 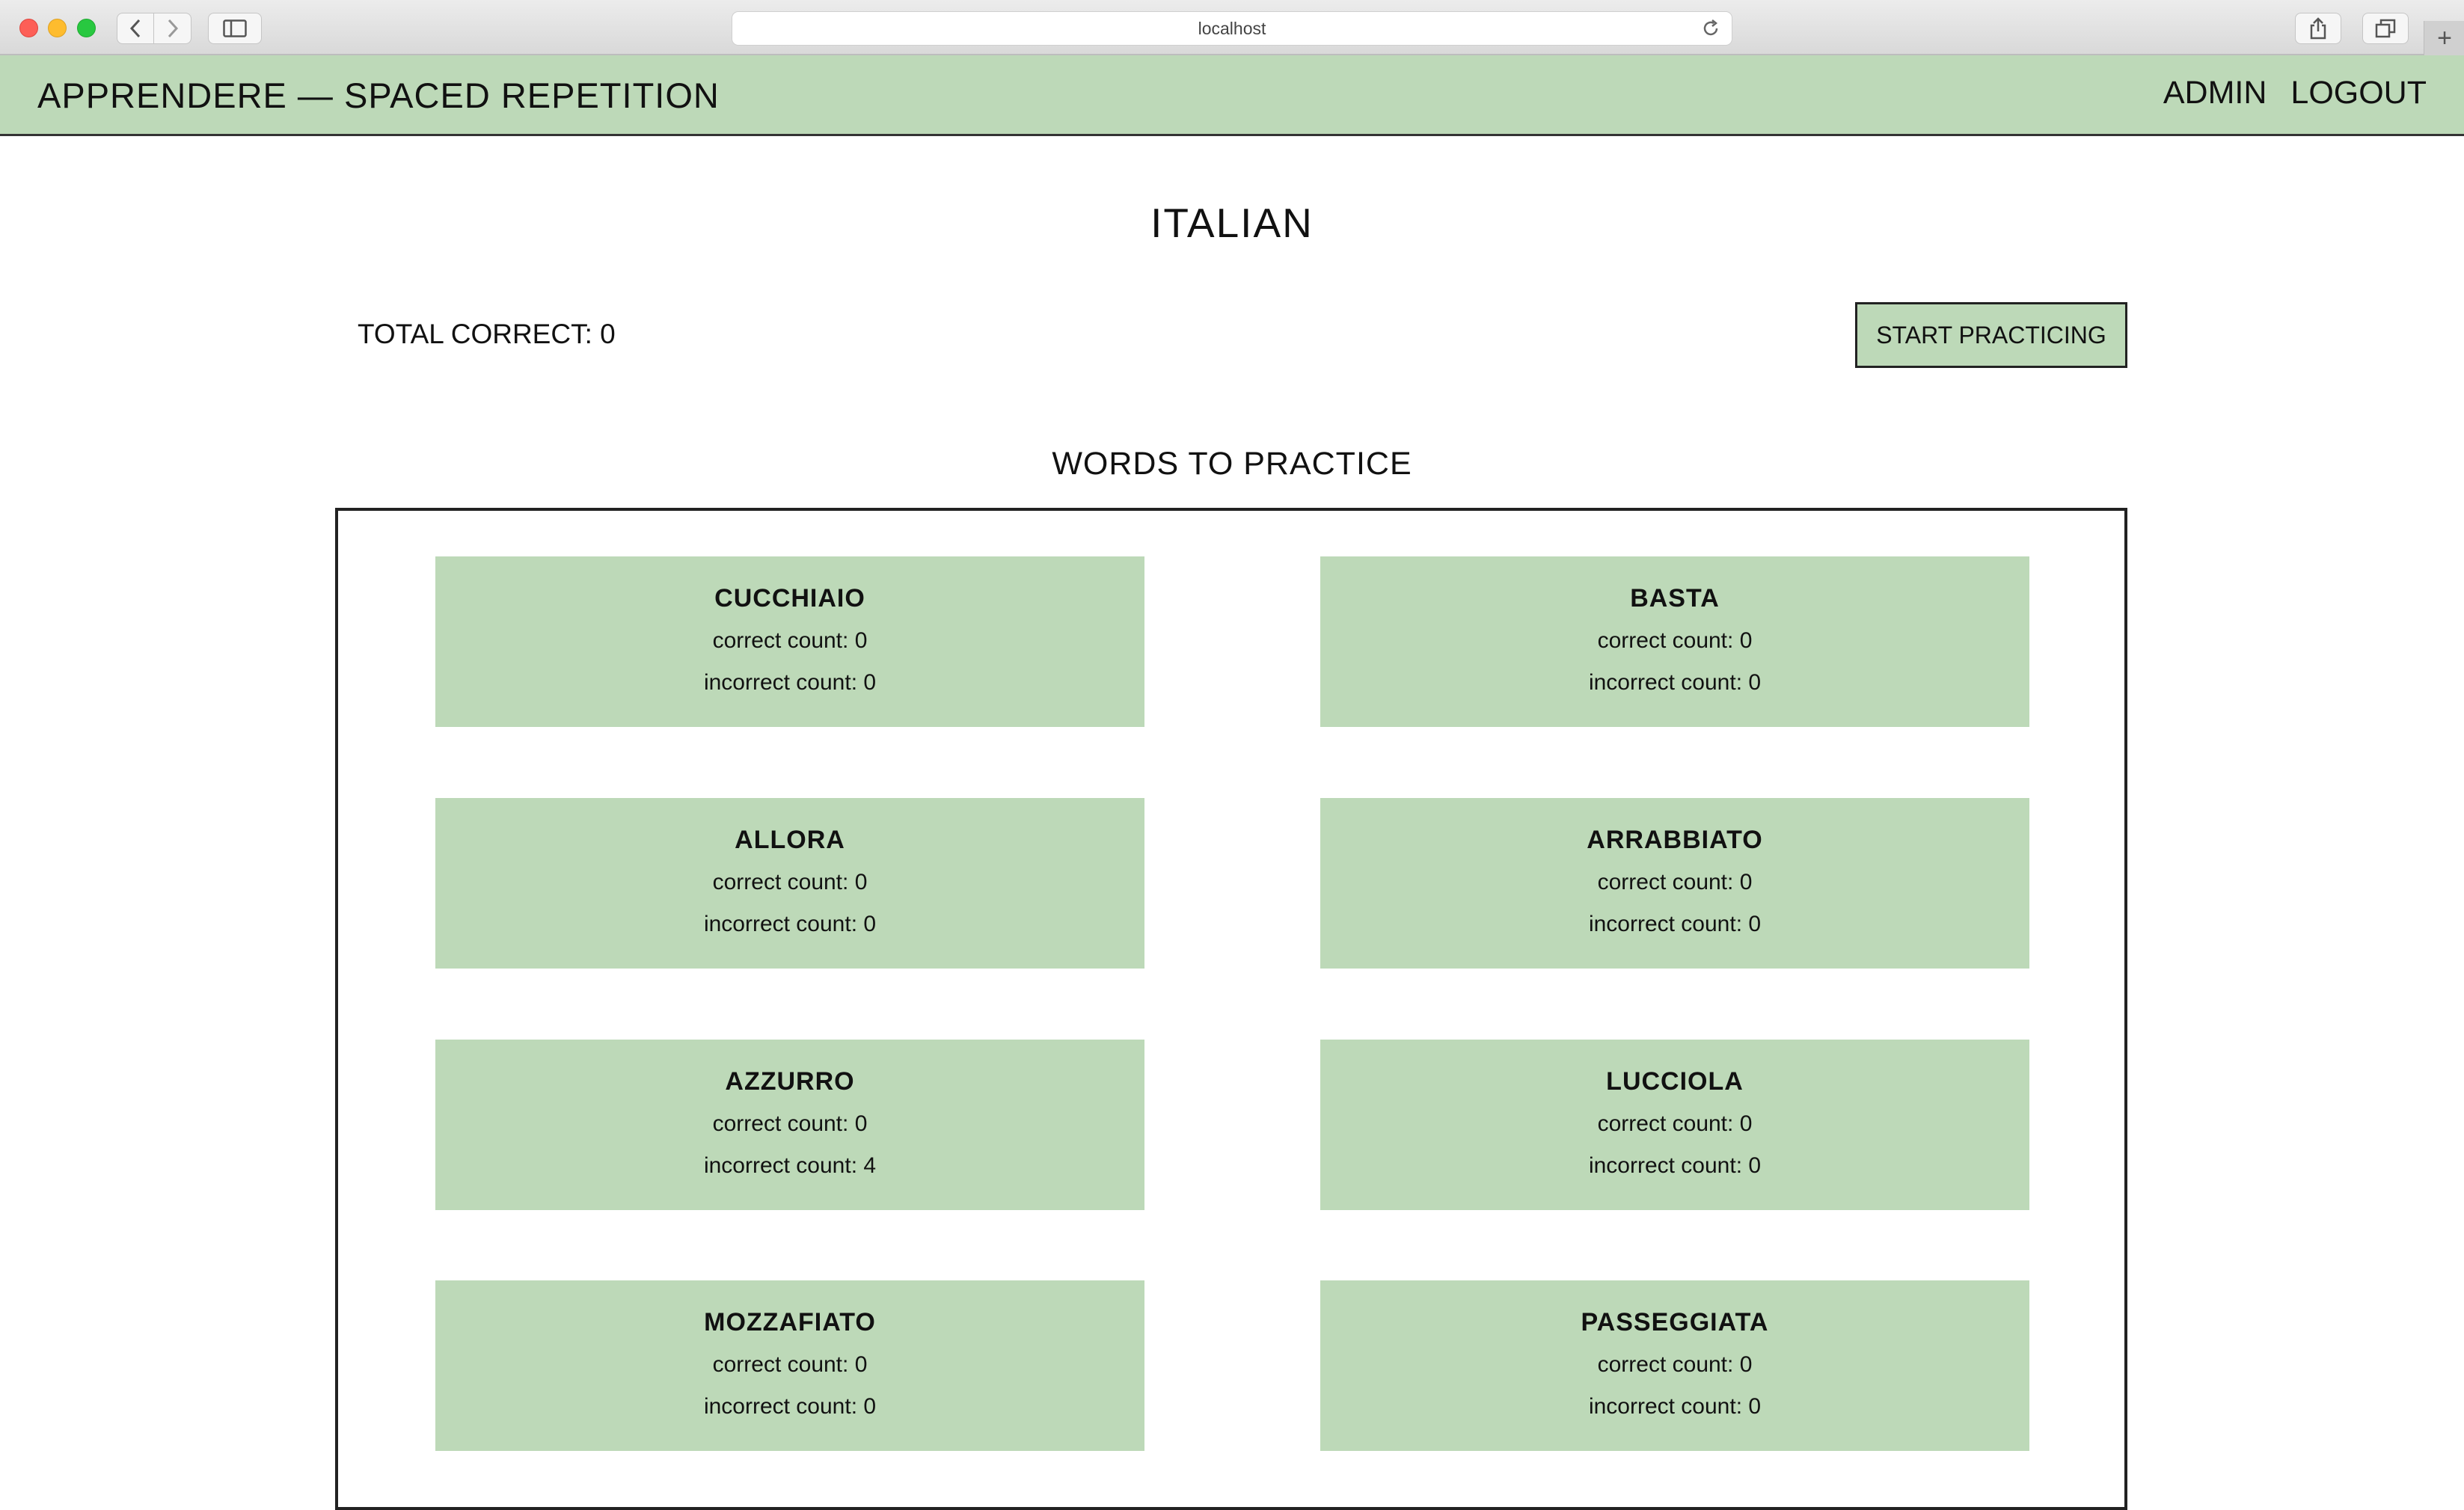 I want to click on chevron-left-icon, so click(x=135, y=28).